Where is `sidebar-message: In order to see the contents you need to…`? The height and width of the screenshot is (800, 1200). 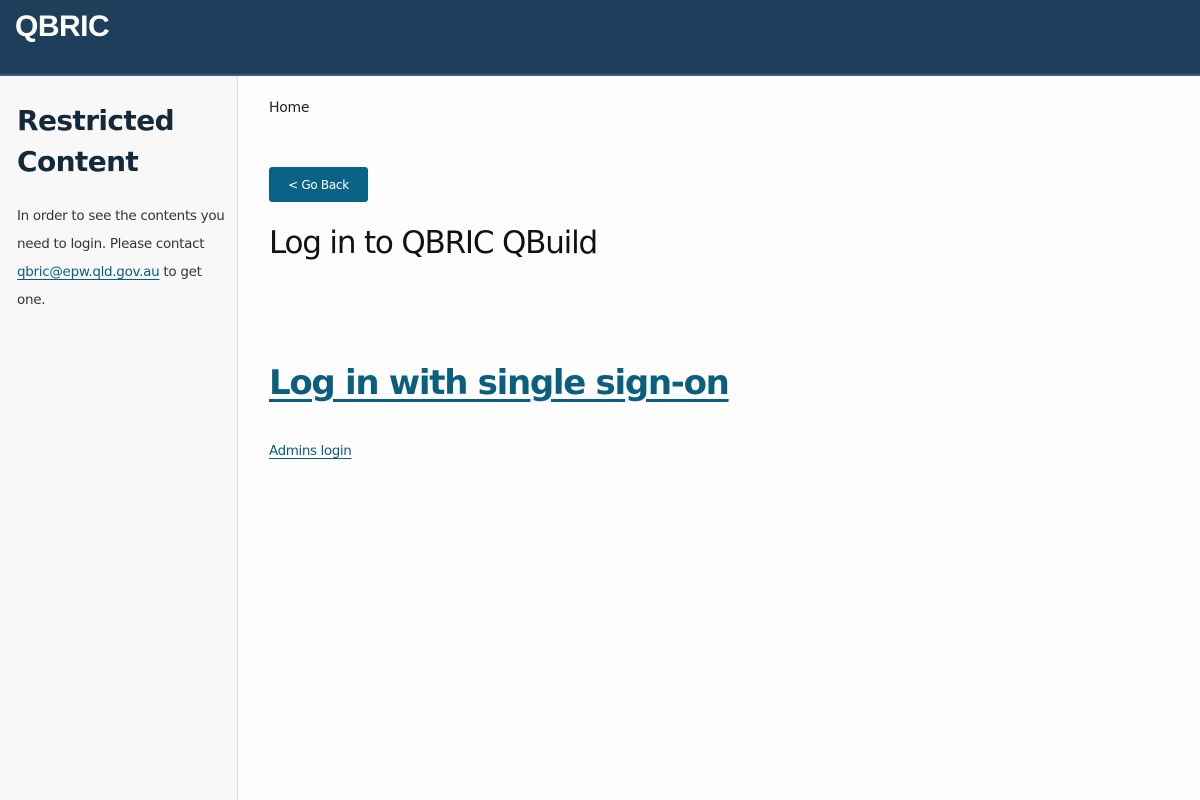
sidebar-message: In order to see the contents you need to… is located at coordinates (123, 258).